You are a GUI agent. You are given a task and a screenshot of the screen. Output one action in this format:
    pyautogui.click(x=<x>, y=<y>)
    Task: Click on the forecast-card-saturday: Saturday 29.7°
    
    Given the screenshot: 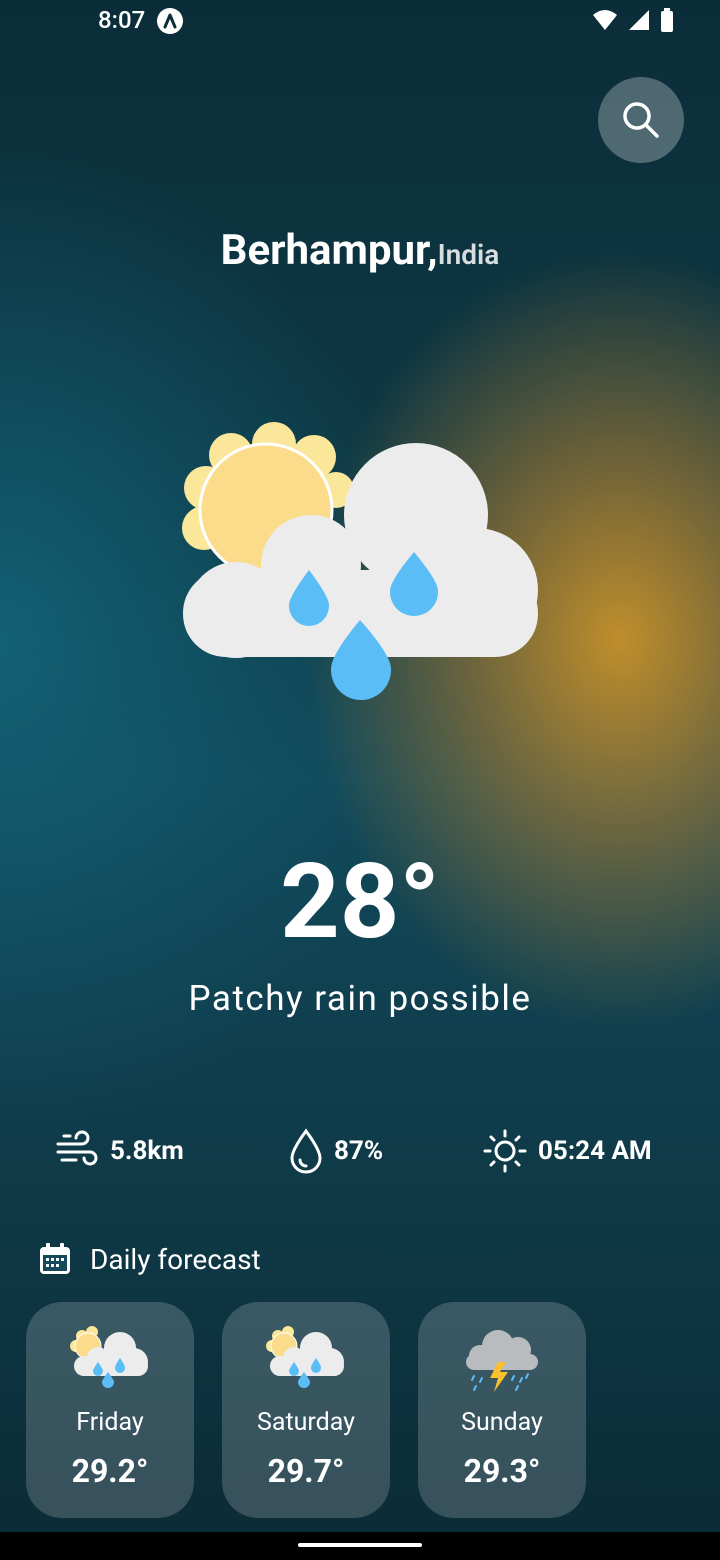 What is the action you would take?
    pyautogui.click(x=306, y=1410)
    